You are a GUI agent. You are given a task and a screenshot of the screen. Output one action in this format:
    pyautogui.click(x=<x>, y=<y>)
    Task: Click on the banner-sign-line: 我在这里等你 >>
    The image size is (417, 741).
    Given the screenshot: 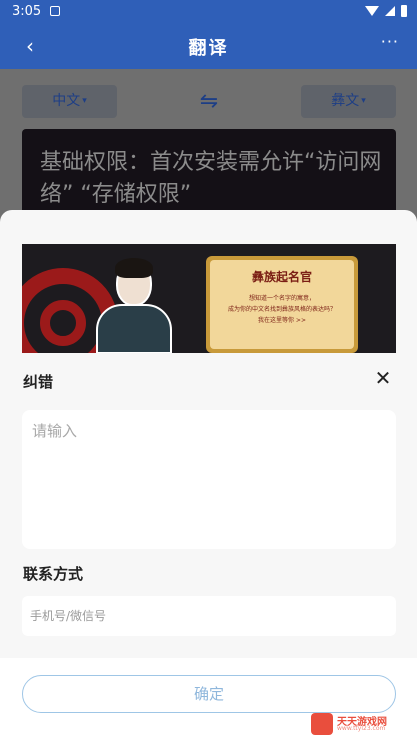 What is the action you would take?
    pyautogui.click(x=282, y=320)
    